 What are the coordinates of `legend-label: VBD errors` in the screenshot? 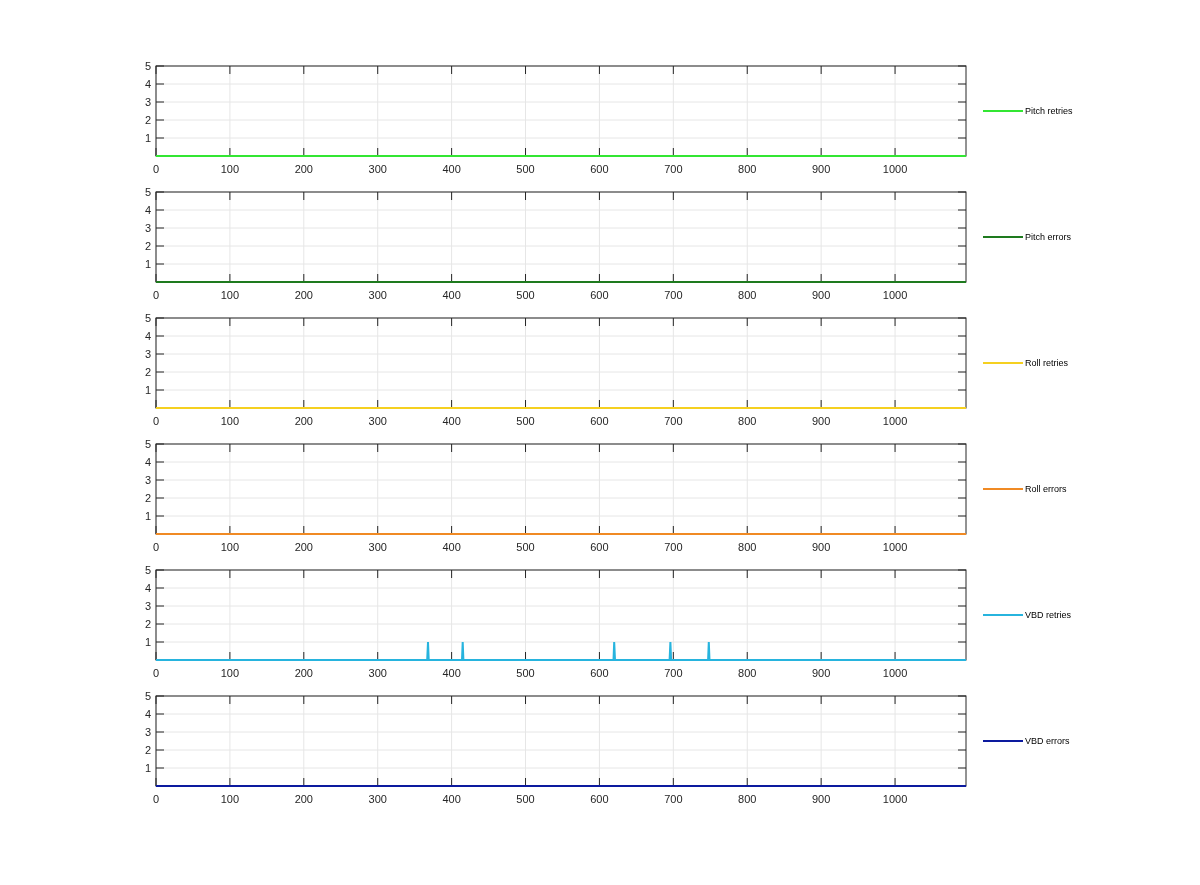 It's located at (1047, 741).